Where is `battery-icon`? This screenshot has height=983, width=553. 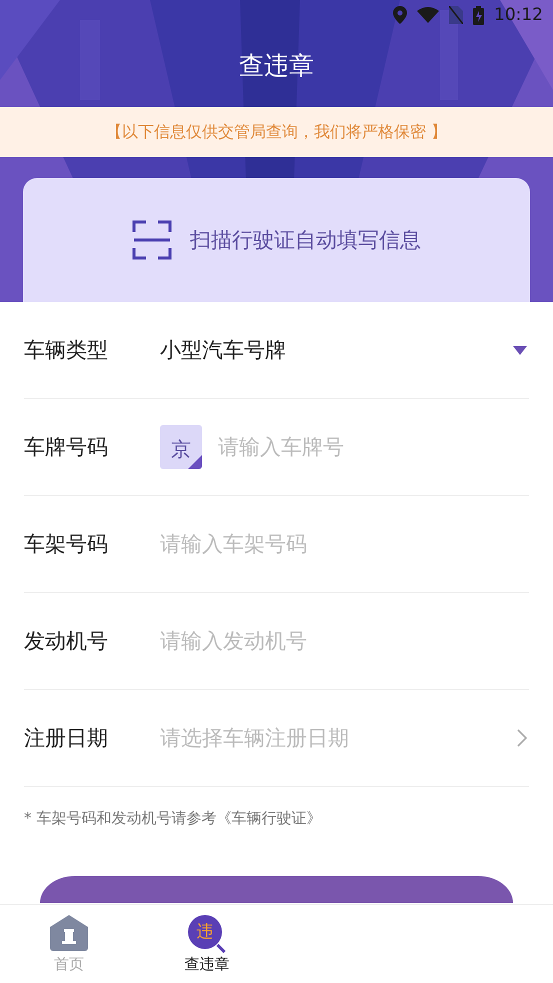
battery-icon is located at coordinates (478, 15).